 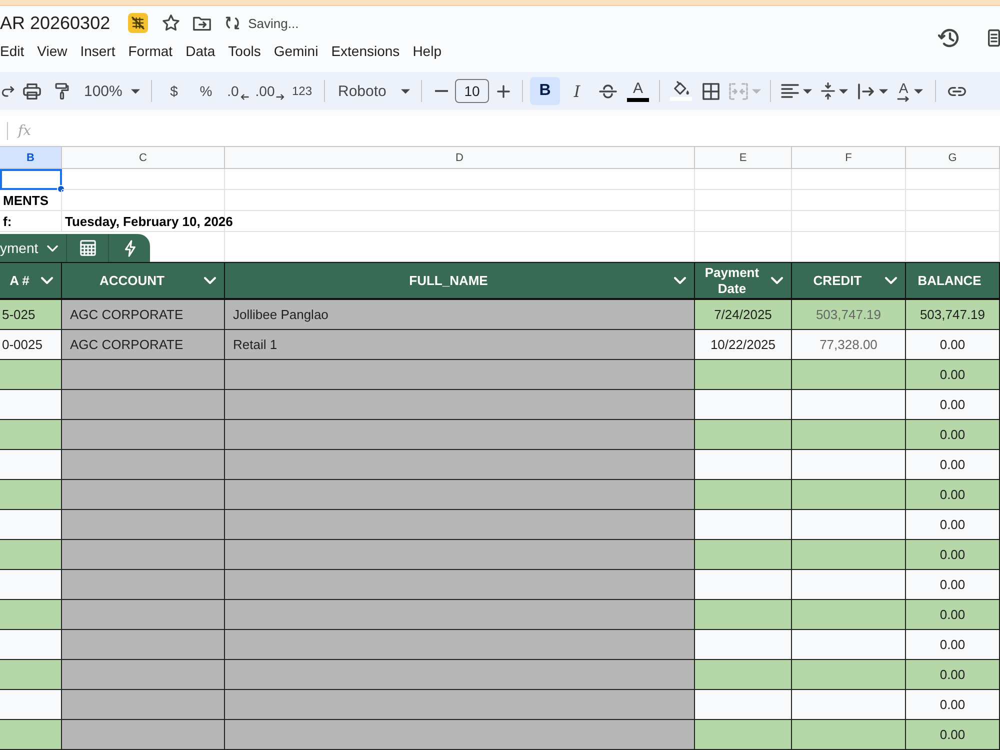 What do you see at coordinates (32, 91) in the screenshot?
I see `print-icon` at bounding box center [32, 91].